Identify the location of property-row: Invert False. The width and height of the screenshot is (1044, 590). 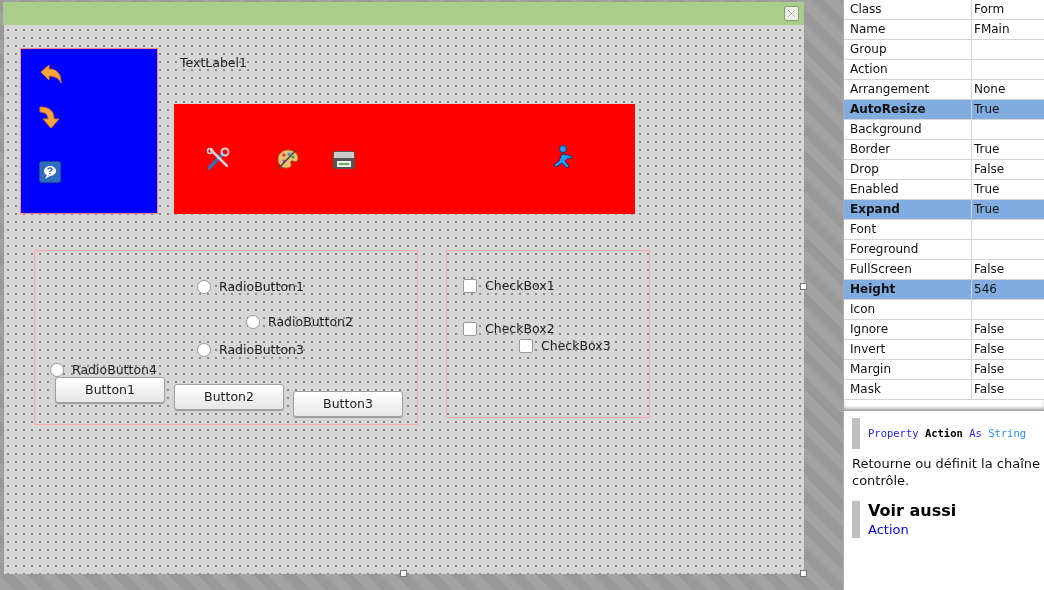
(944, 350).